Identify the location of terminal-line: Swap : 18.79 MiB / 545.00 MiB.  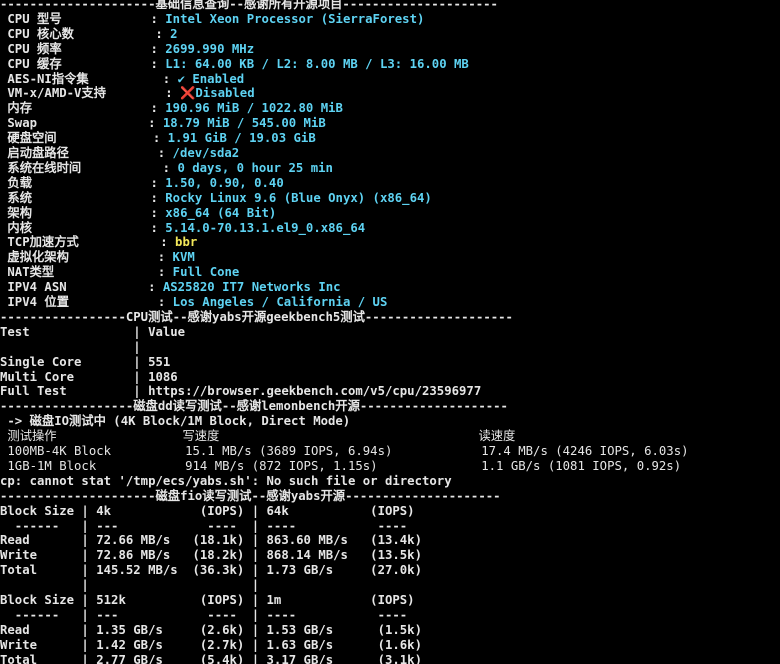
(163, 123).